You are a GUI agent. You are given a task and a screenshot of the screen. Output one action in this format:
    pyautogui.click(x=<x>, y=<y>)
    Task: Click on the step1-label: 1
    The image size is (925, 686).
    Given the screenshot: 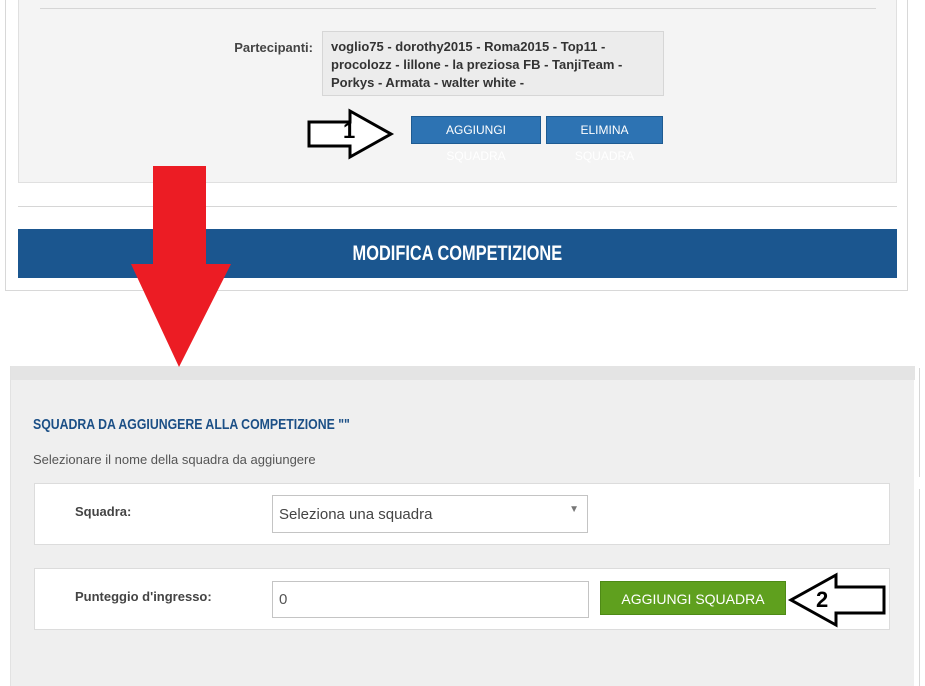 What is the action you would take?
    pyautogui.click(x=349, y=130)
    